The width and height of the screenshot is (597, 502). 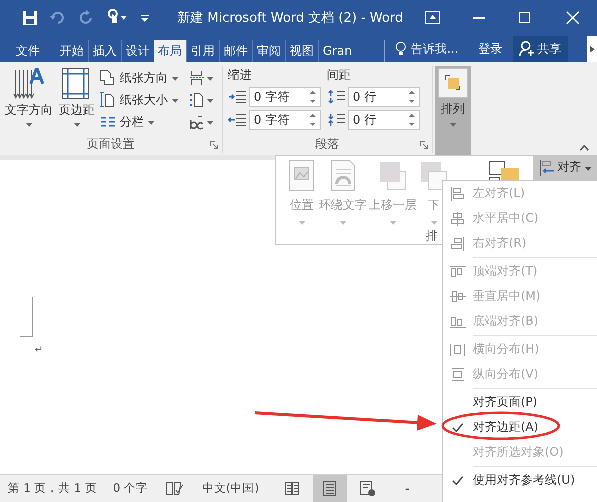 I want to click on indent-right-icon, so click(x=237, y=120).